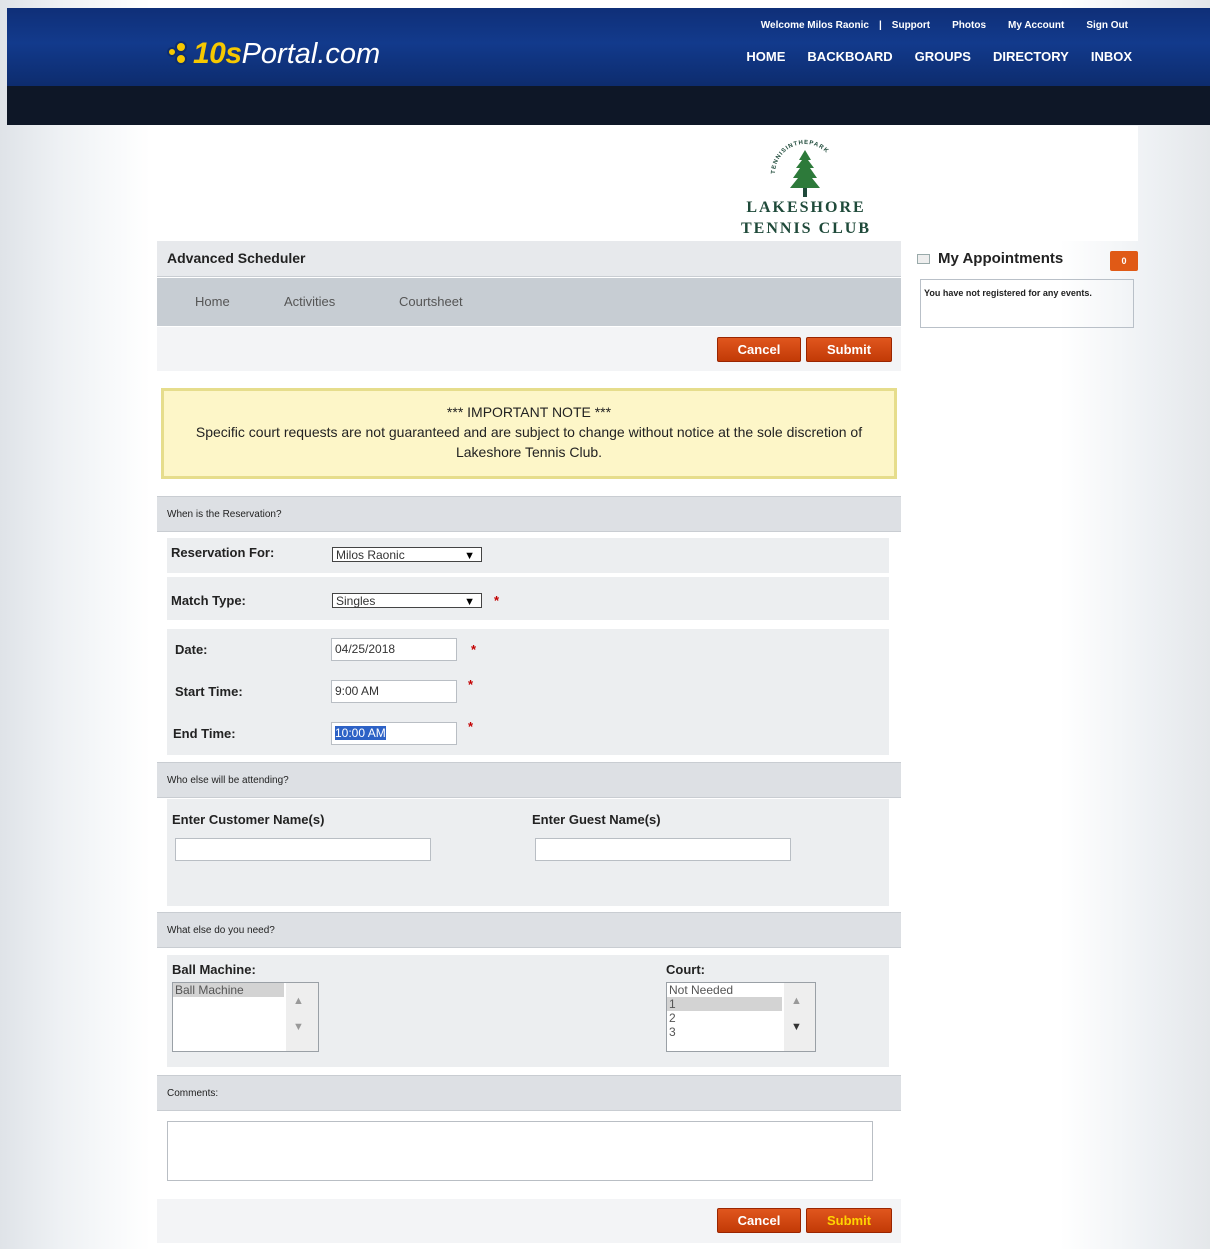 The image size is (1210, 1249). I want to click on appointments-count-badge: 0, so click(1124, 261).